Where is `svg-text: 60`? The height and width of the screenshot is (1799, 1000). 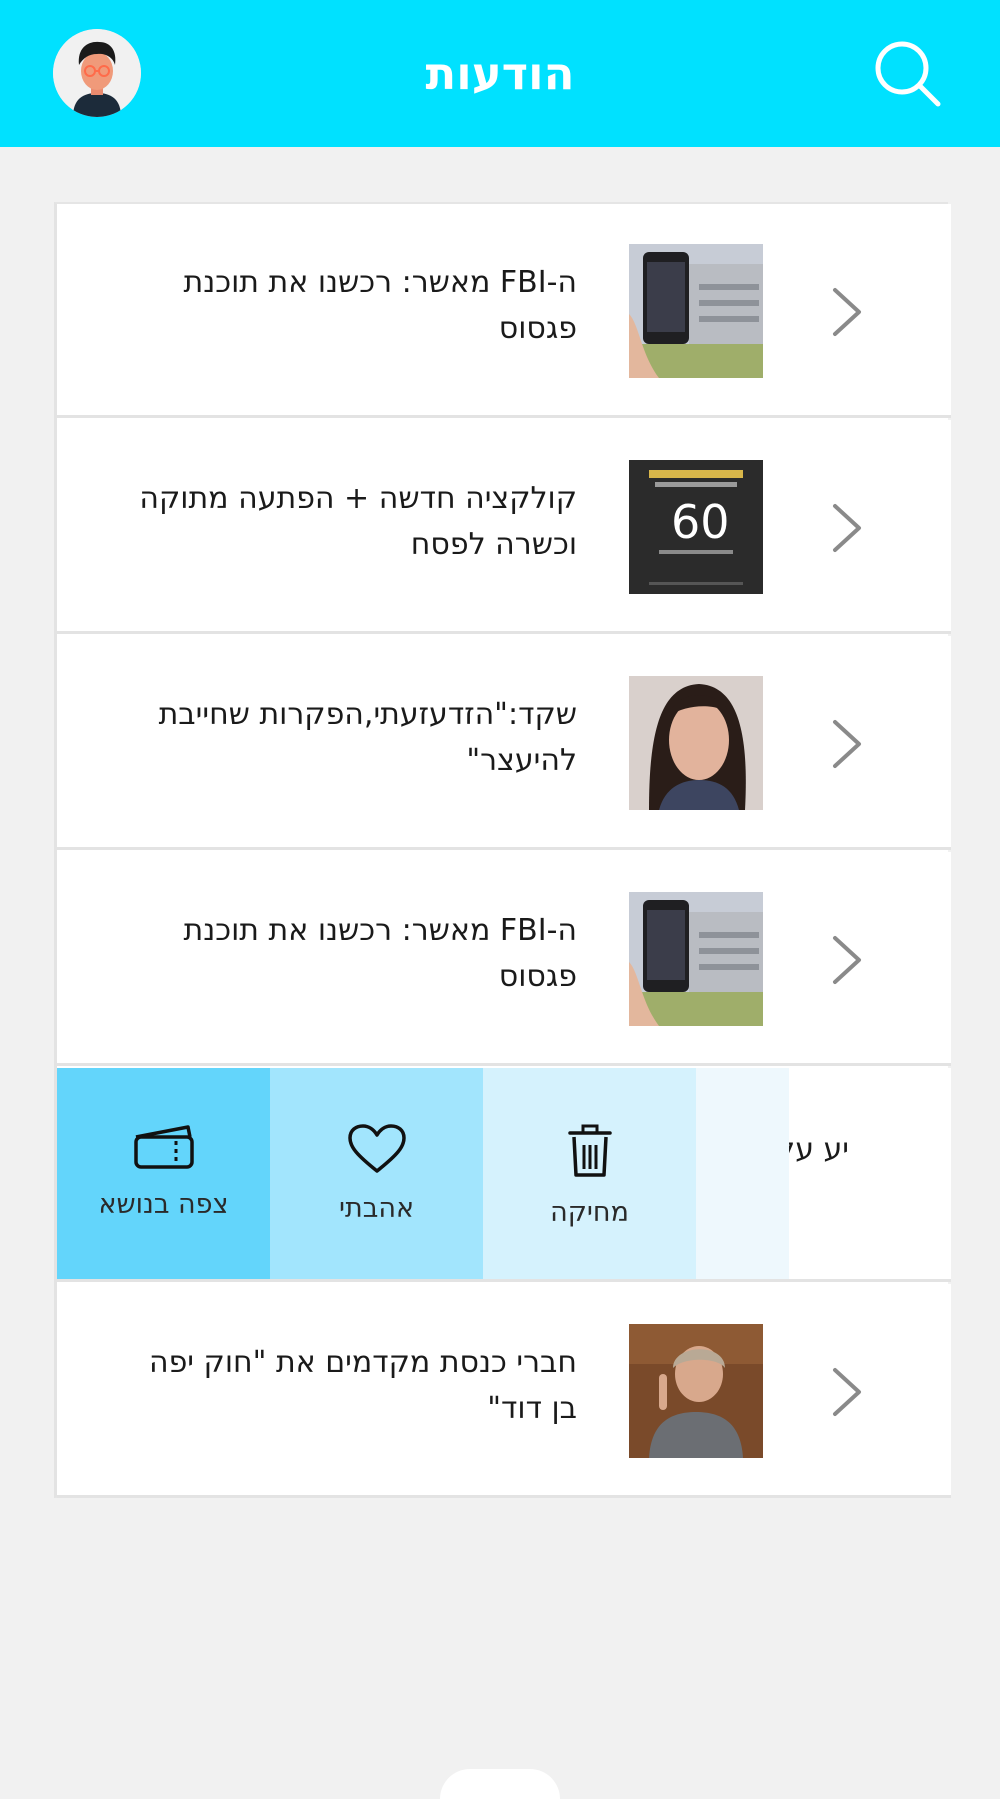
svg-text: 60 is located at coordinates (700, 522).